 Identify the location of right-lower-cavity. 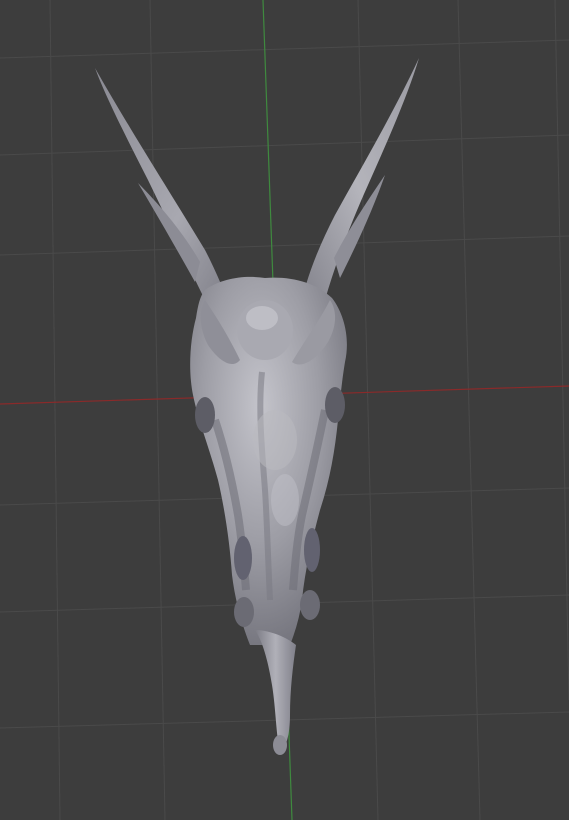
(312, 550).